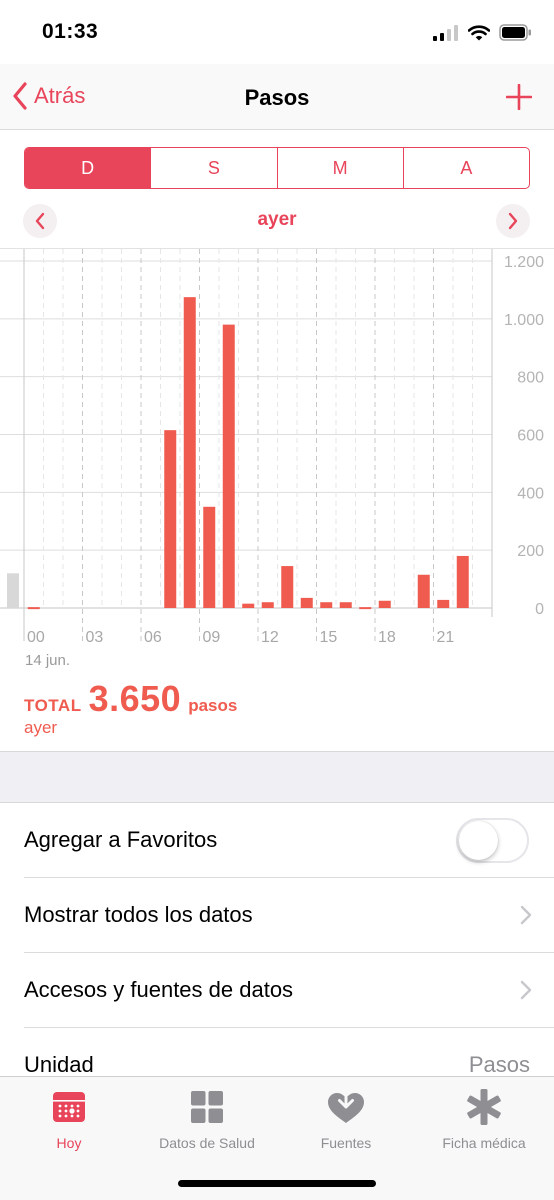 This screenshot has height=1200, width=554. What do you see at coordinates (446, 637) in the screenshot?
I see `chart-x-tick-label: 21` at bounding box center [446, 637].